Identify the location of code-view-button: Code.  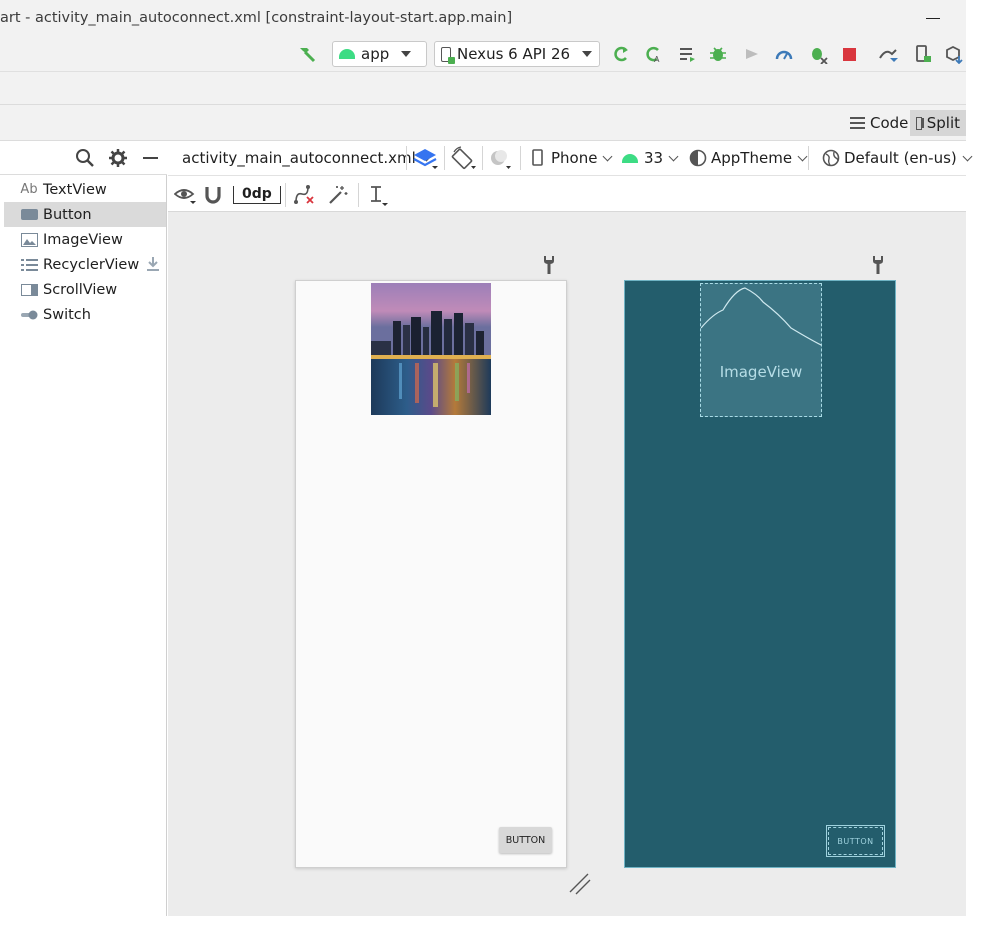
(879, 123).